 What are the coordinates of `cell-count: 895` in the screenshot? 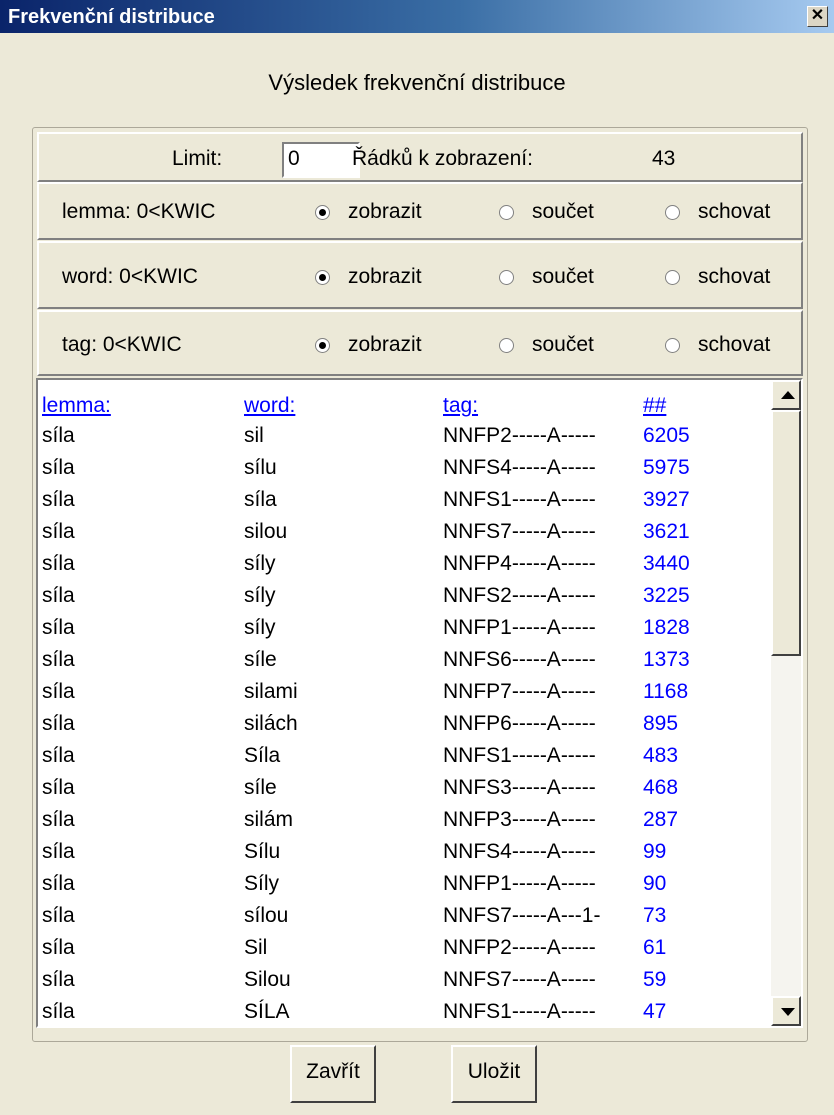 It's located at (661, 723).